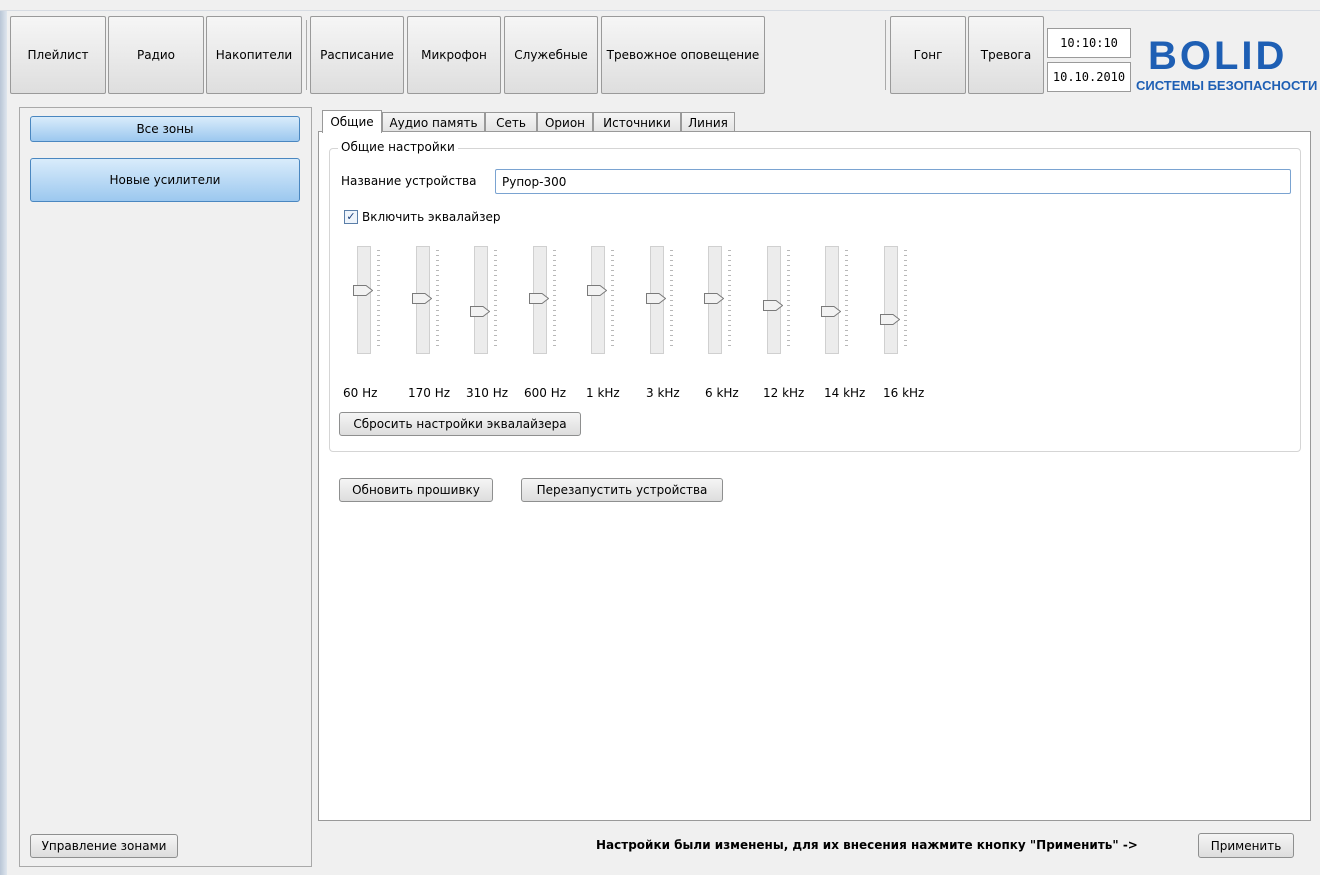 Image resolution: width=1320 pixels, height=875 pixels. I want to click on equalizer-checkbox: ✓ Включить эквалайзер, so click(422, 217).